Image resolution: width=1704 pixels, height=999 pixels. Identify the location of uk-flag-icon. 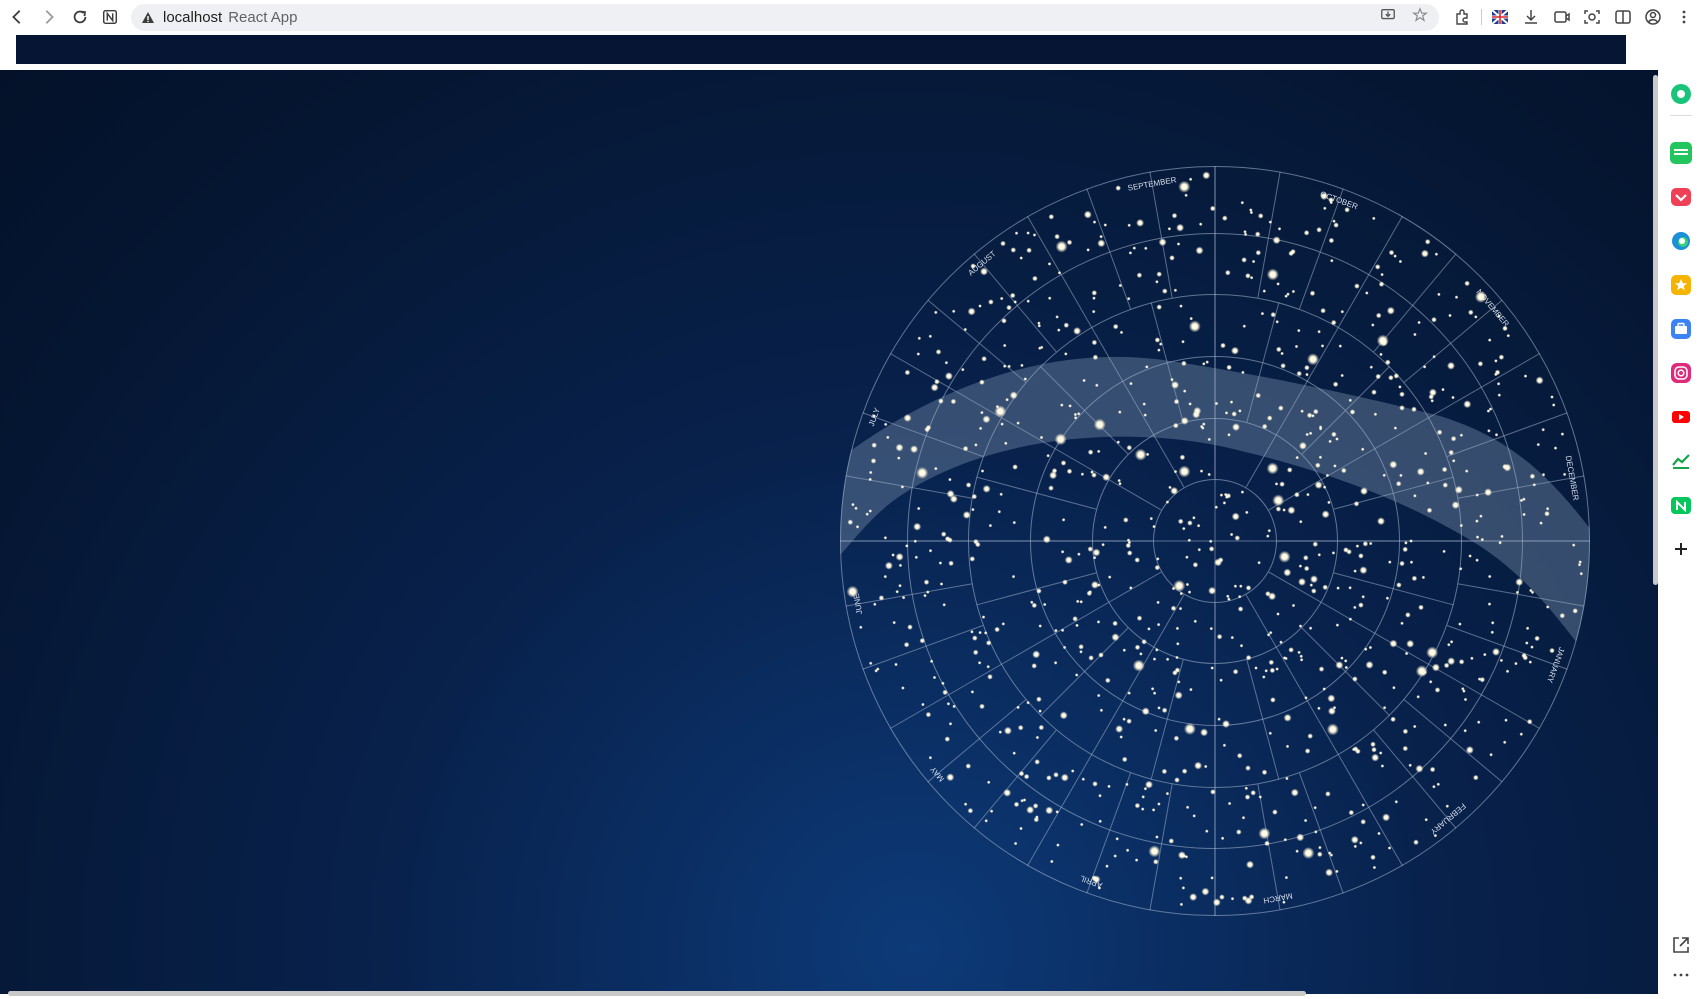
(1500, 17).